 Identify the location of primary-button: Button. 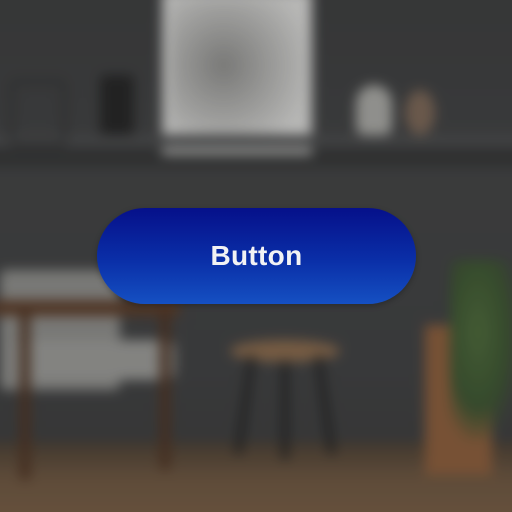
(256, 256).